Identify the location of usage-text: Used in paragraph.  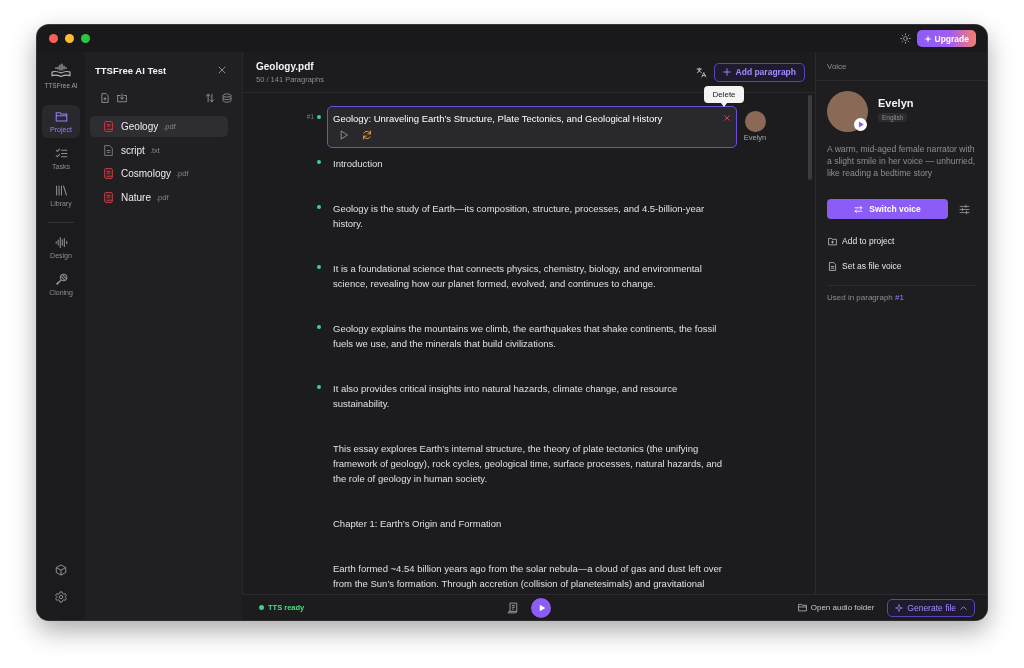
(860, 297).